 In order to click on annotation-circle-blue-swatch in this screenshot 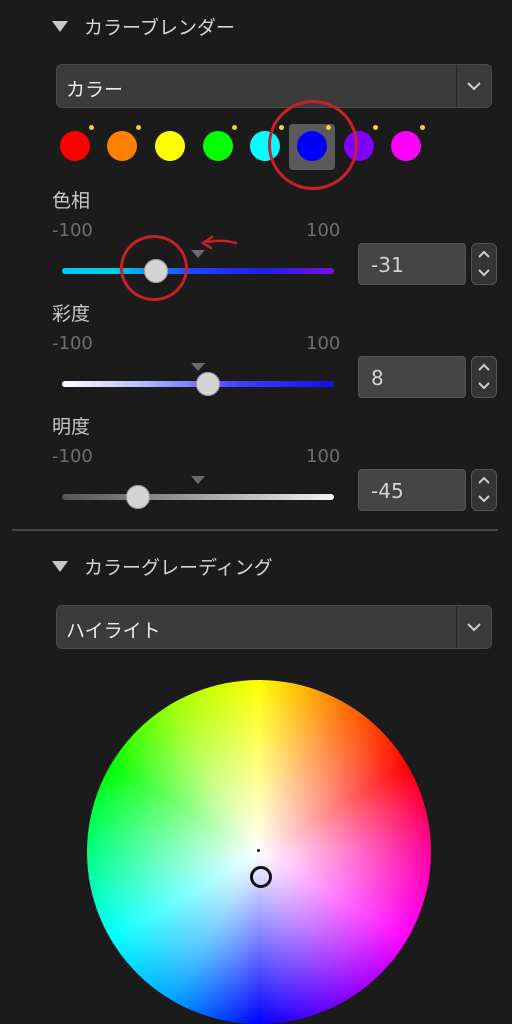, I will do `click(313, 145)`.